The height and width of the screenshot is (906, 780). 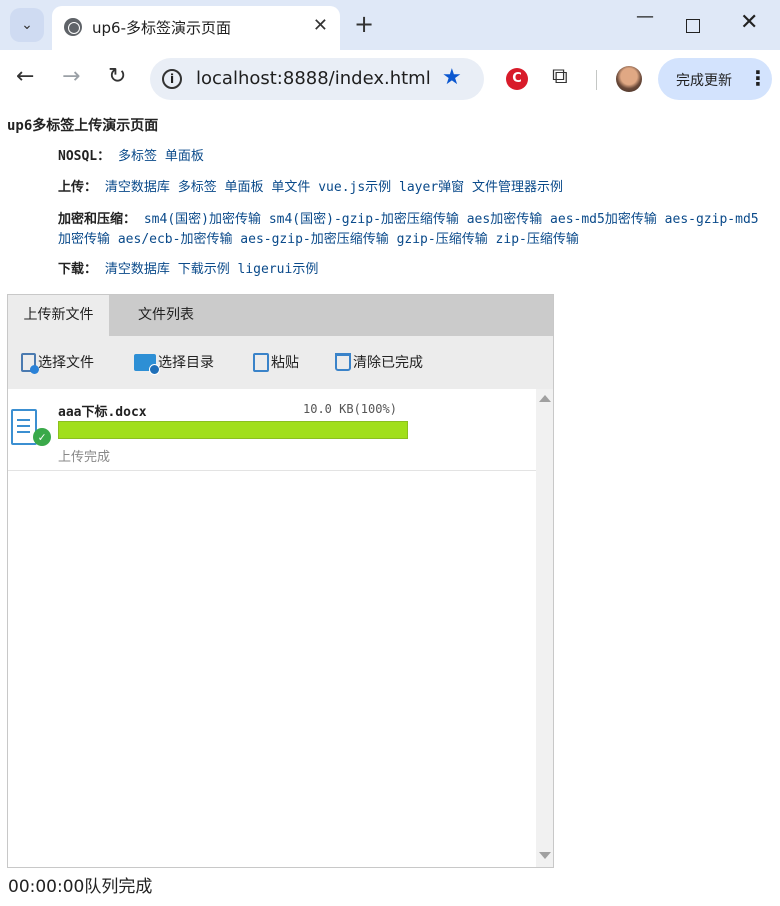 I want to click on nosql-label: NOSQL：, so click(x=84, y=156).